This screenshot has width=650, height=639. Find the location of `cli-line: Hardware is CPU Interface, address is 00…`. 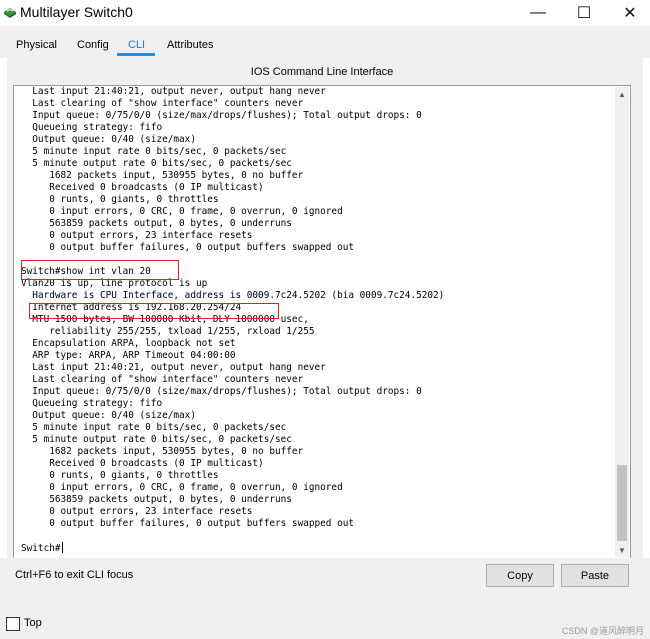

cli-line: Hardware is CPU Interface, address is 00… is located at coordinates (233, 295).